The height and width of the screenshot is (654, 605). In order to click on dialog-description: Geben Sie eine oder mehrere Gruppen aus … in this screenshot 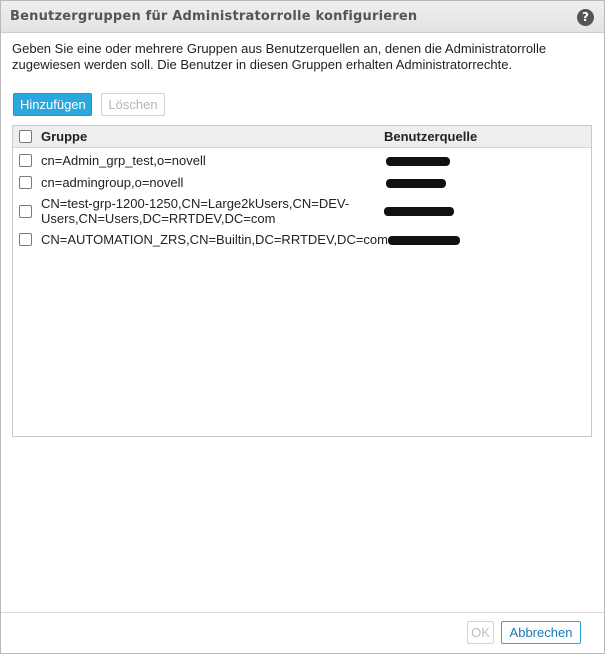, I will do `click(279, 56)`.